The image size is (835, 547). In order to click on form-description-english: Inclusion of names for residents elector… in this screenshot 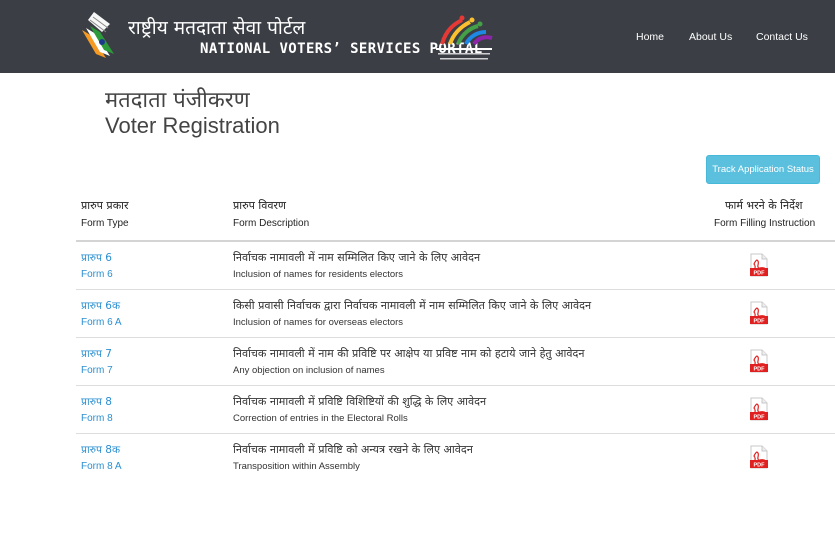, I will do `click(318, 274)`.